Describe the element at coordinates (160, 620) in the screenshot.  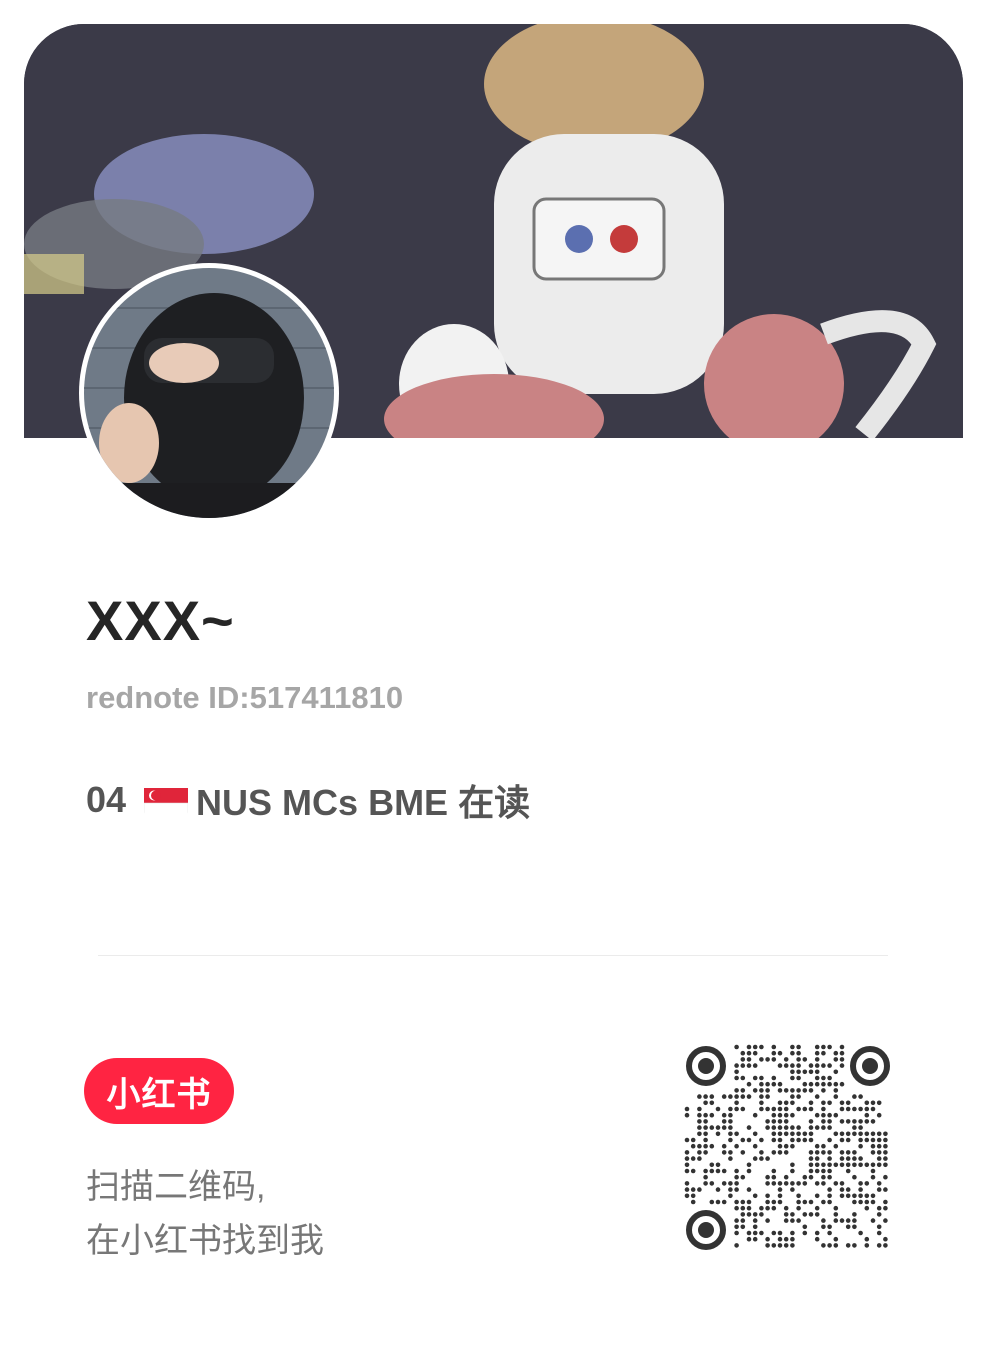
I see `username: XXX~` at that location.